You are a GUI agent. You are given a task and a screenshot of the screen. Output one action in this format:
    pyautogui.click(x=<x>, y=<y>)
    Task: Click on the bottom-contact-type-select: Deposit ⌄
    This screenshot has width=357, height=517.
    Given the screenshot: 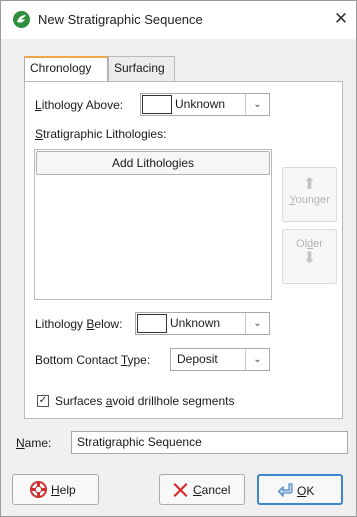 What is the action you would take?
    pyautogui.click(x=220, y=359)
    